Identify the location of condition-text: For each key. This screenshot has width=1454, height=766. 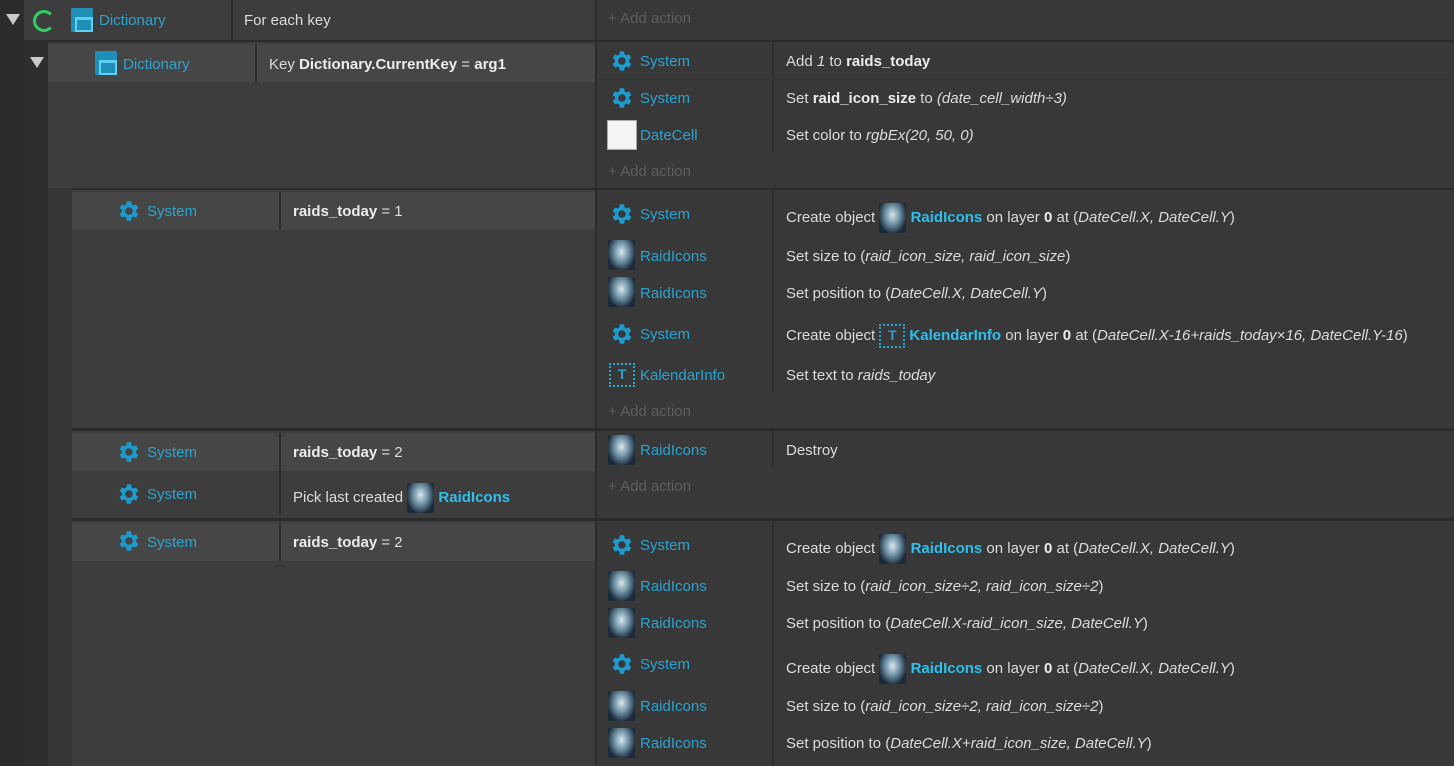
(287, 20).